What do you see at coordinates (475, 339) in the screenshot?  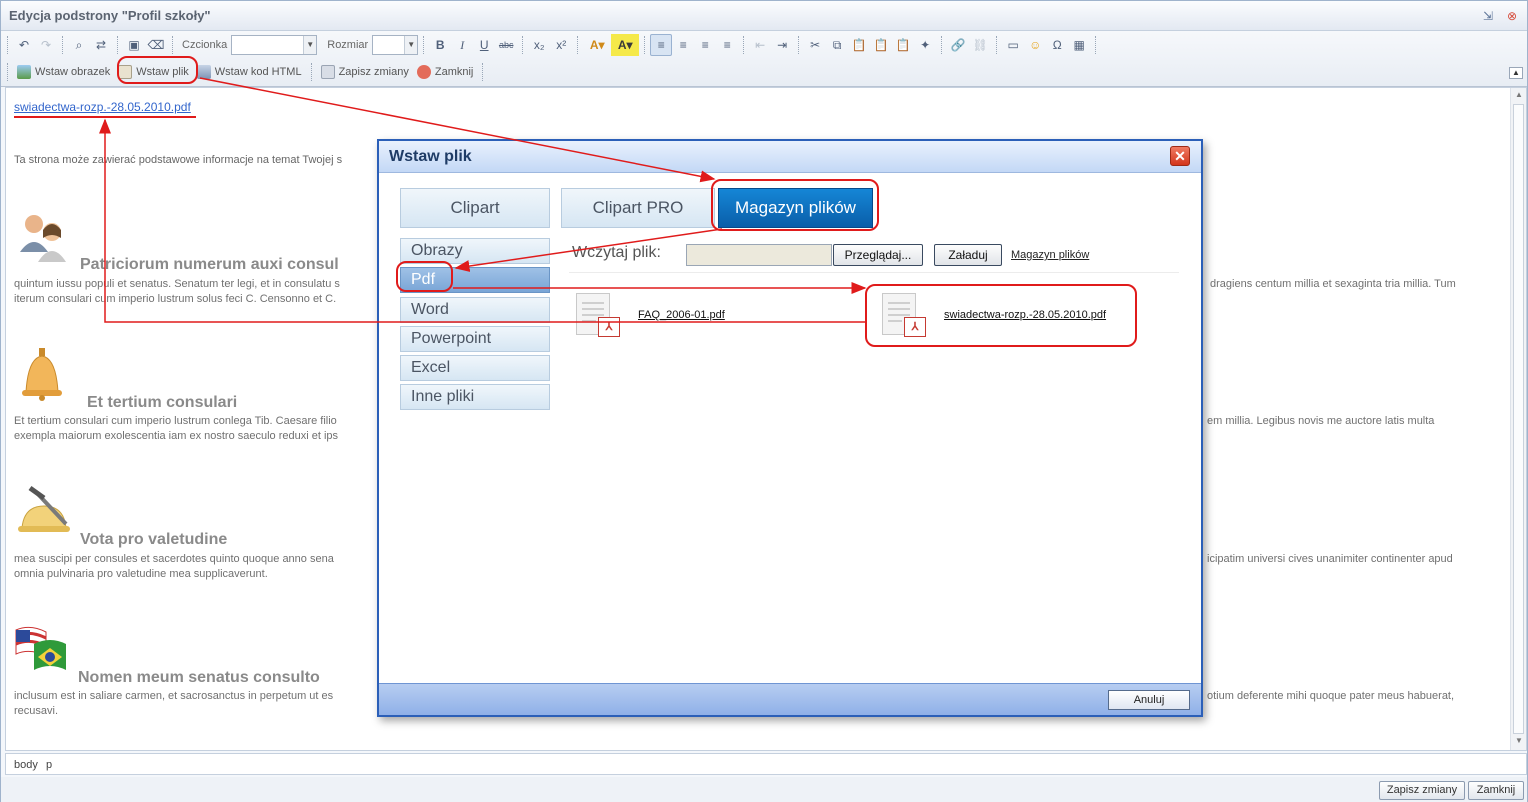 I see `category-powerpoint: Powerpoint` at bounding box center [475, 339].